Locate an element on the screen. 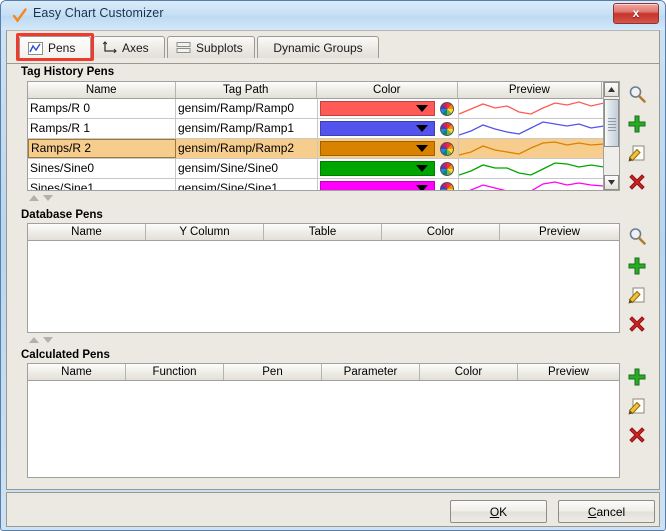 The height and width of the screenshot is (531, 666). cell-name: Sines/Sine0 is located at coordinates (102, 168).